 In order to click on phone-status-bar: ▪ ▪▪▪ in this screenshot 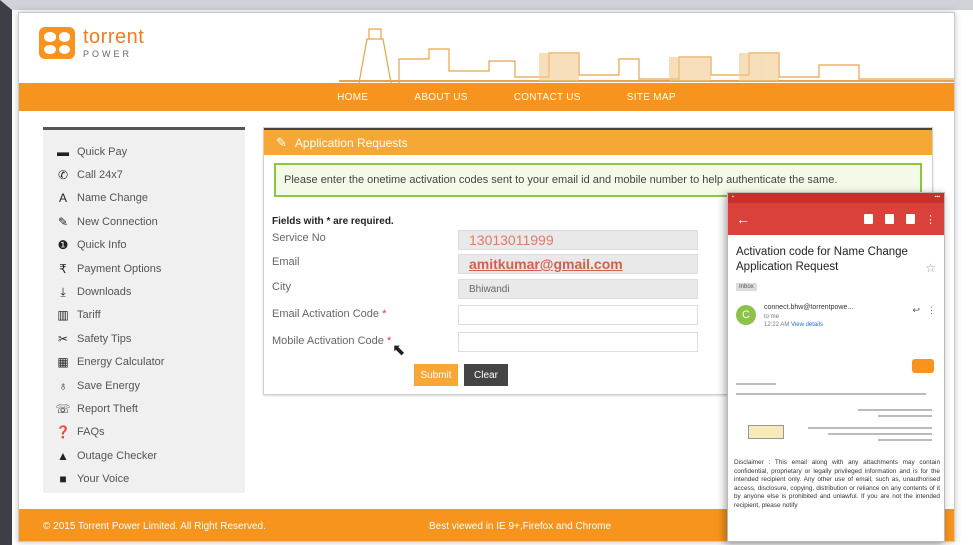, I will do `click(836, 198)`.